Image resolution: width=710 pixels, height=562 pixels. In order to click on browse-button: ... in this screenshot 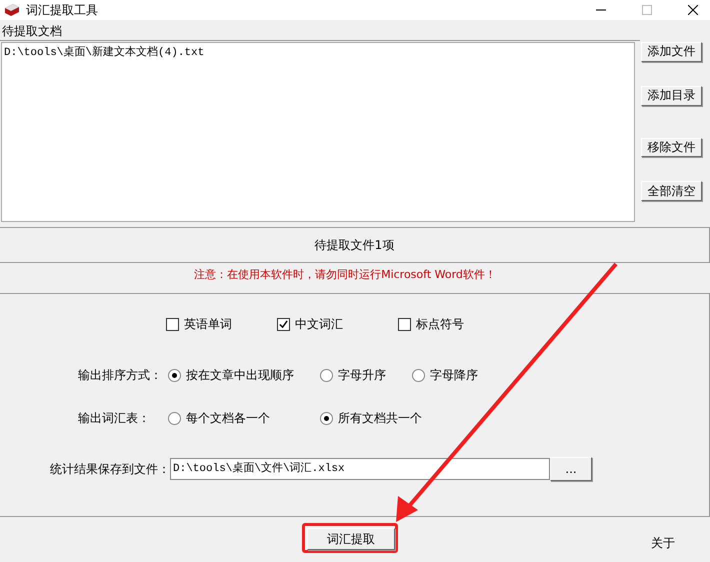, I will do `click(571, 469)`.